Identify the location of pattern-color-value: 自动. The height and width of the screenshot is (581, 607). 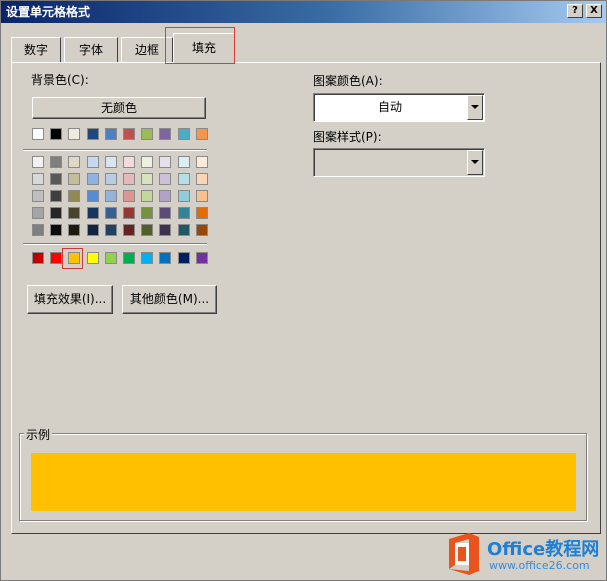
(389, 107).